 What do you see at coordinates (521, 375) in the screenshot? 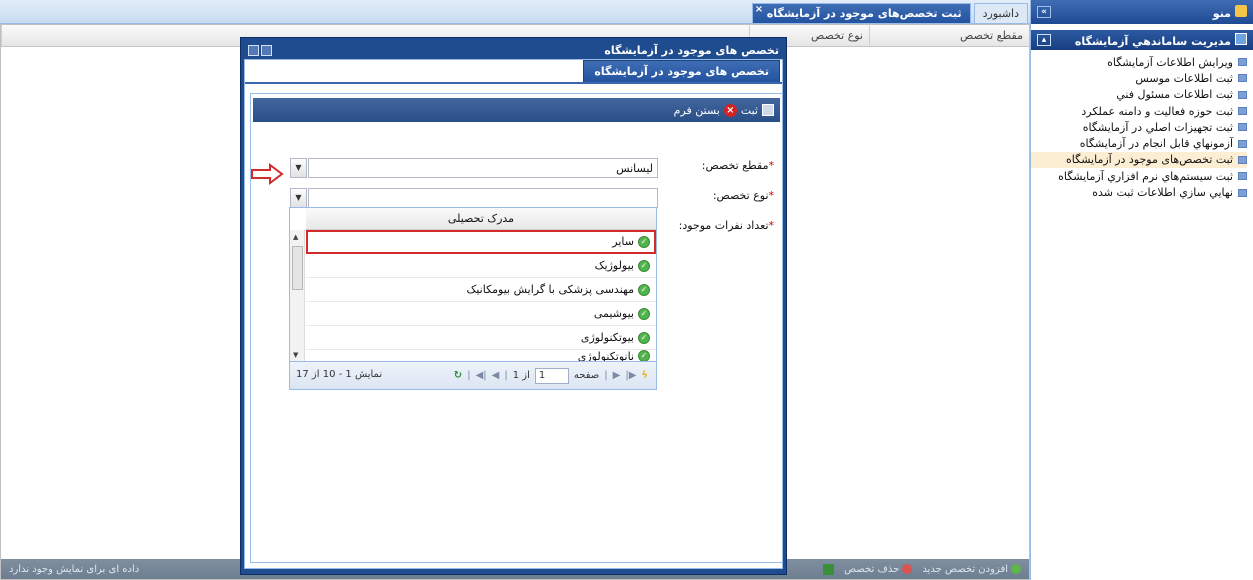
I see `page-of-label: از 1` at bounding box center [521, 375].